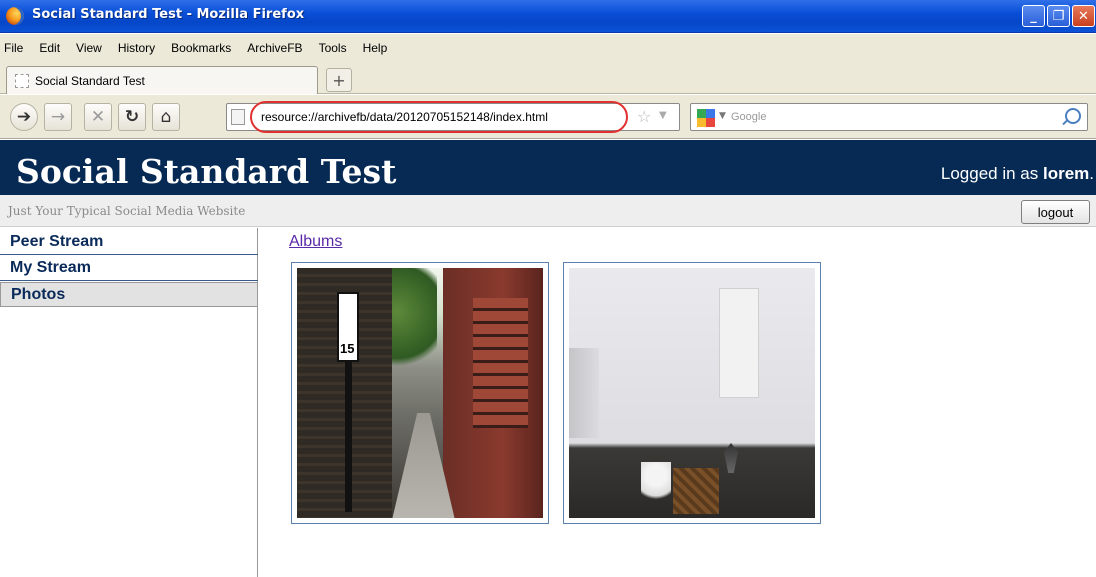 The height and width of the screenshot is (577, 1096). Describe the element at coordinates (201, 48) in the screenshot. I see `menu-bookmarks: Bookmarks` at that location.